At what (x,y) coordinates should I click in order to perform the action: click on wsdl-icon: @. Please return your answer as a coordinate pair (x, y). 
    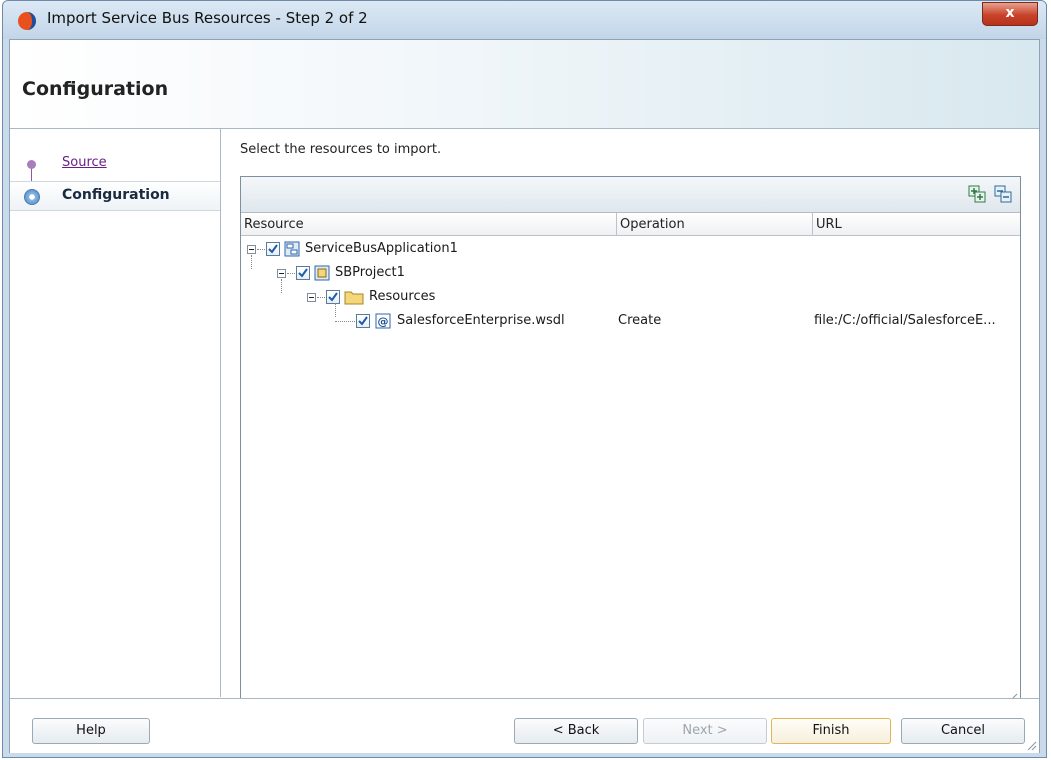
    Looking at the image, I should click on (383, 321).